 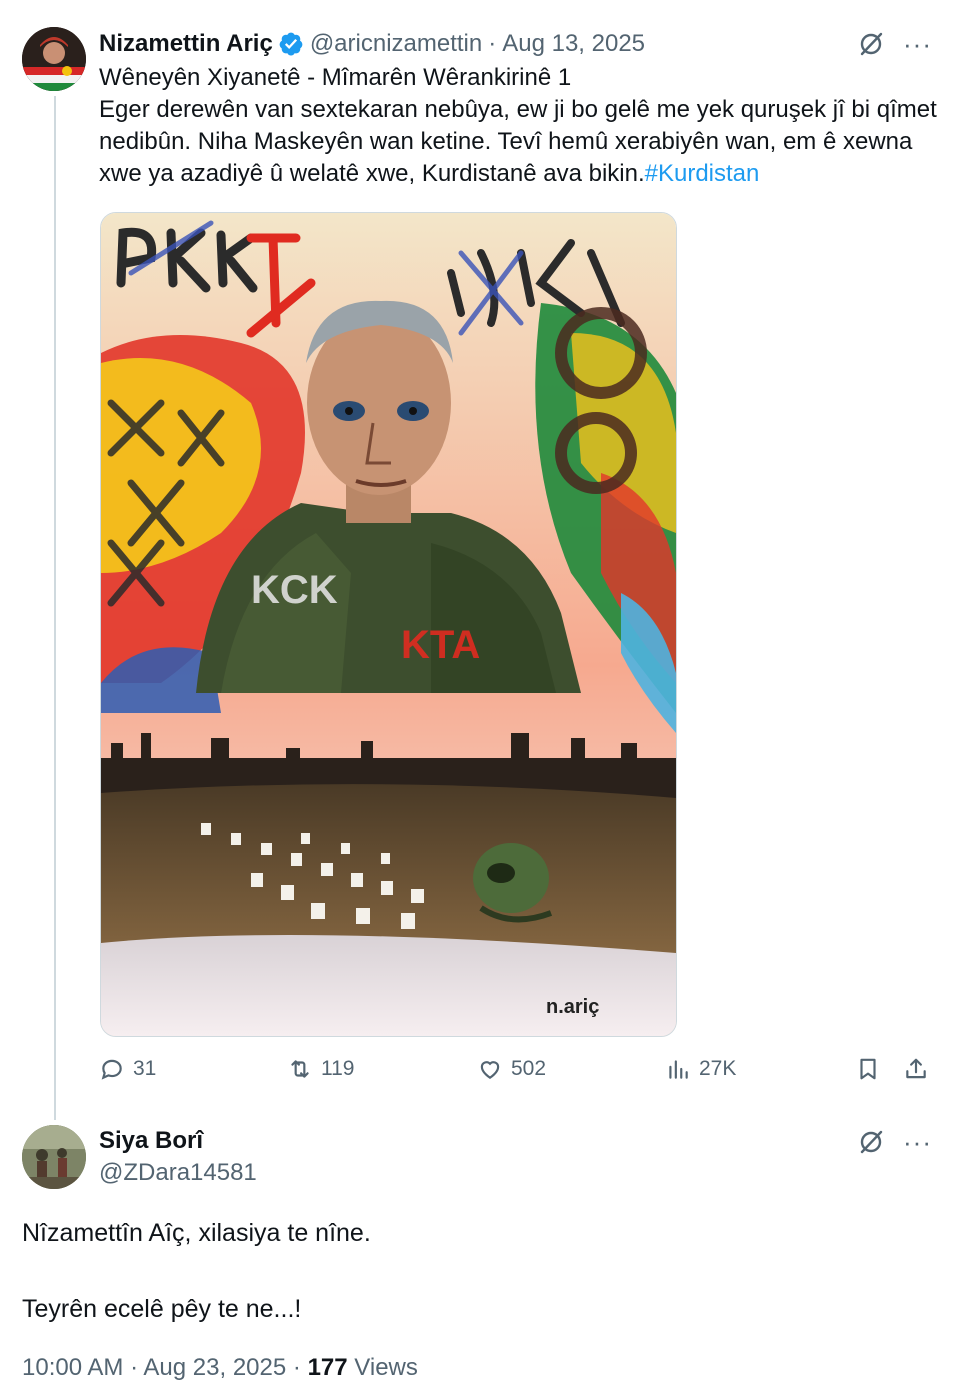 What do you see at coordinates (894, 1142) in the screenshot?
I see `reply-top-actions: ···` at bounding box center [894, 1142].